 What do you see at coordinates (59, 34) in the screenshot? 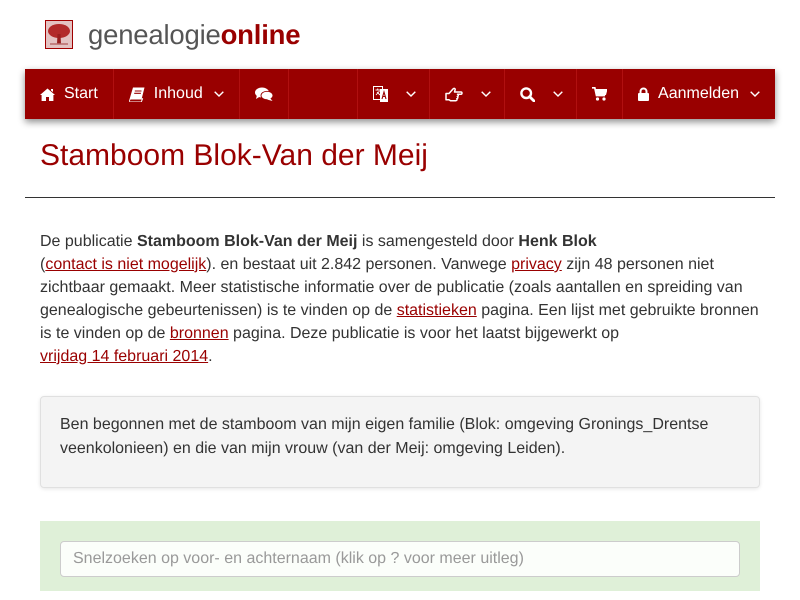
I see `tree-logo-icon` at bounding box center [59, 34].